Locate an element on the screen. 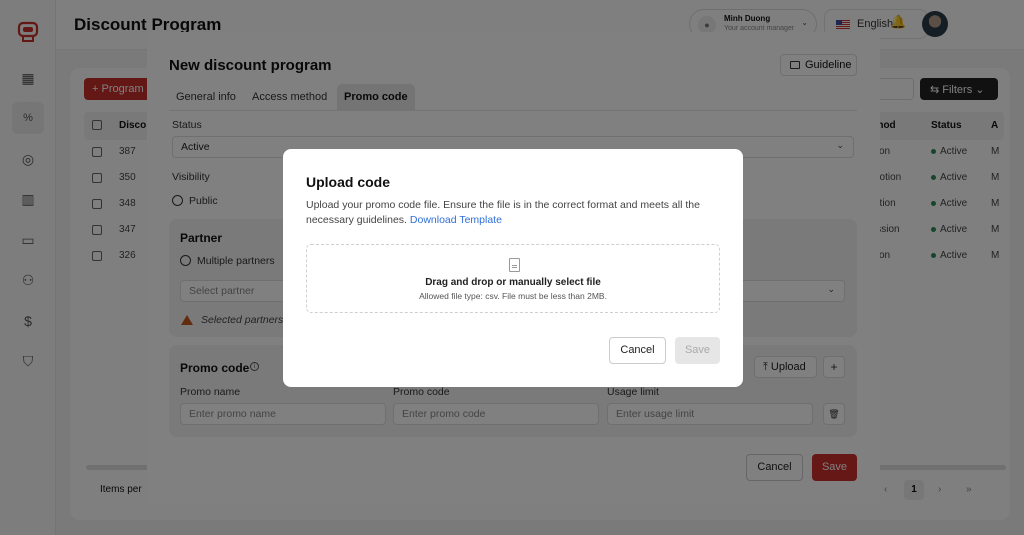 This screenshot has height=535, width=1024. visibility-label: Visibility is located at coordinates (191, 177).